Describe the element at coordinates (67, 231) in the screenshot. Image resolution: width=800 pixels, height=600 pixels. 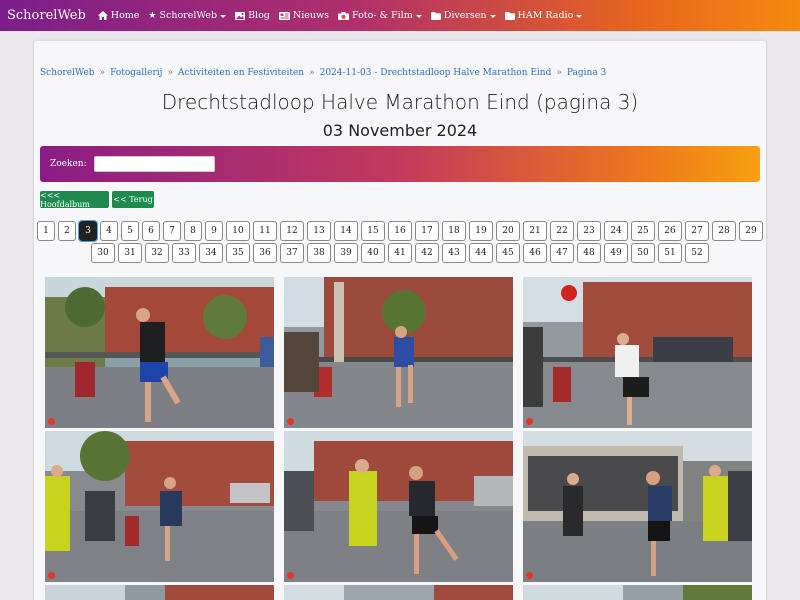
I see `page-button: 2` at that location.